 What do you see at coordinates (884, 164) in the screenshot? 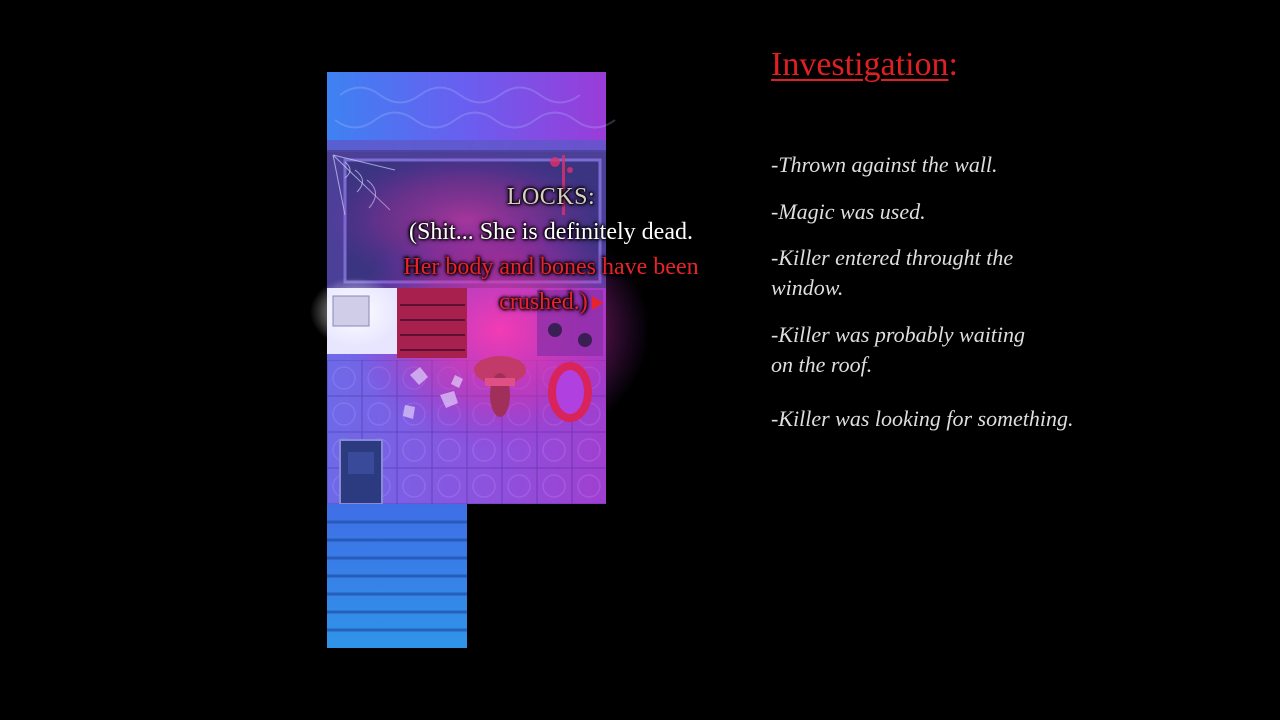
I see `clue-item: -Thrown against the wall.` at bounding box center [884, 164].